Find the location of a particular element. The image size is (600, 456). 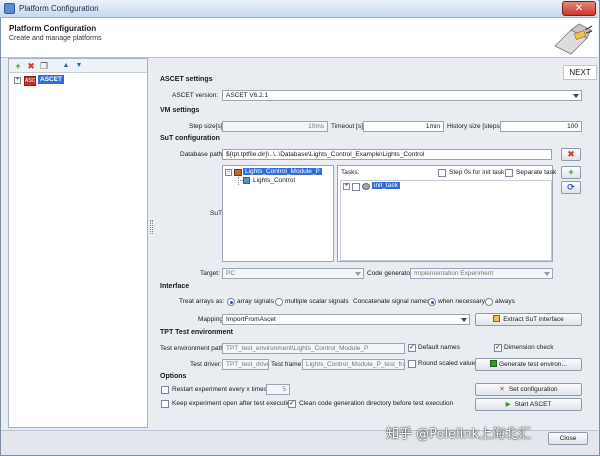

step-size-field: 10ms is located at coordinates (275, 126).